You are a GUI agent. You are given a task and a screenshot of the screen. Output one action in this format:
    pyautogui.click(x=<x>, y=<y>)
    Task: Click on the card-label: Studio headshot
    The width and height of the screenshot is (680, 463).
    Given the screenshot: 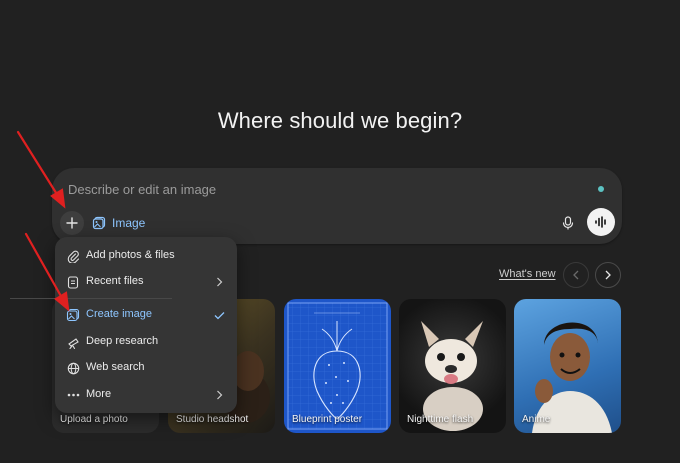 What is the action you would take?
    pyautogui.click(x=212, y=419)
    